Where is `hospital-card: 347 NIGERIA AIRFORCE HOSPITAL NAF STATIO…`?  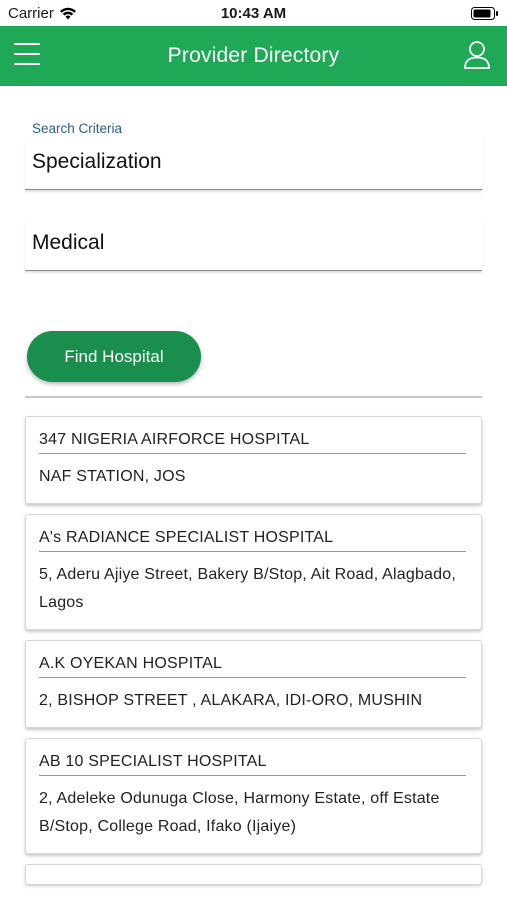
hospital-card: 347 NIGERIA AIRFORCE HOSPITAL NAF STATIO… is located at coordinates (253, 460).